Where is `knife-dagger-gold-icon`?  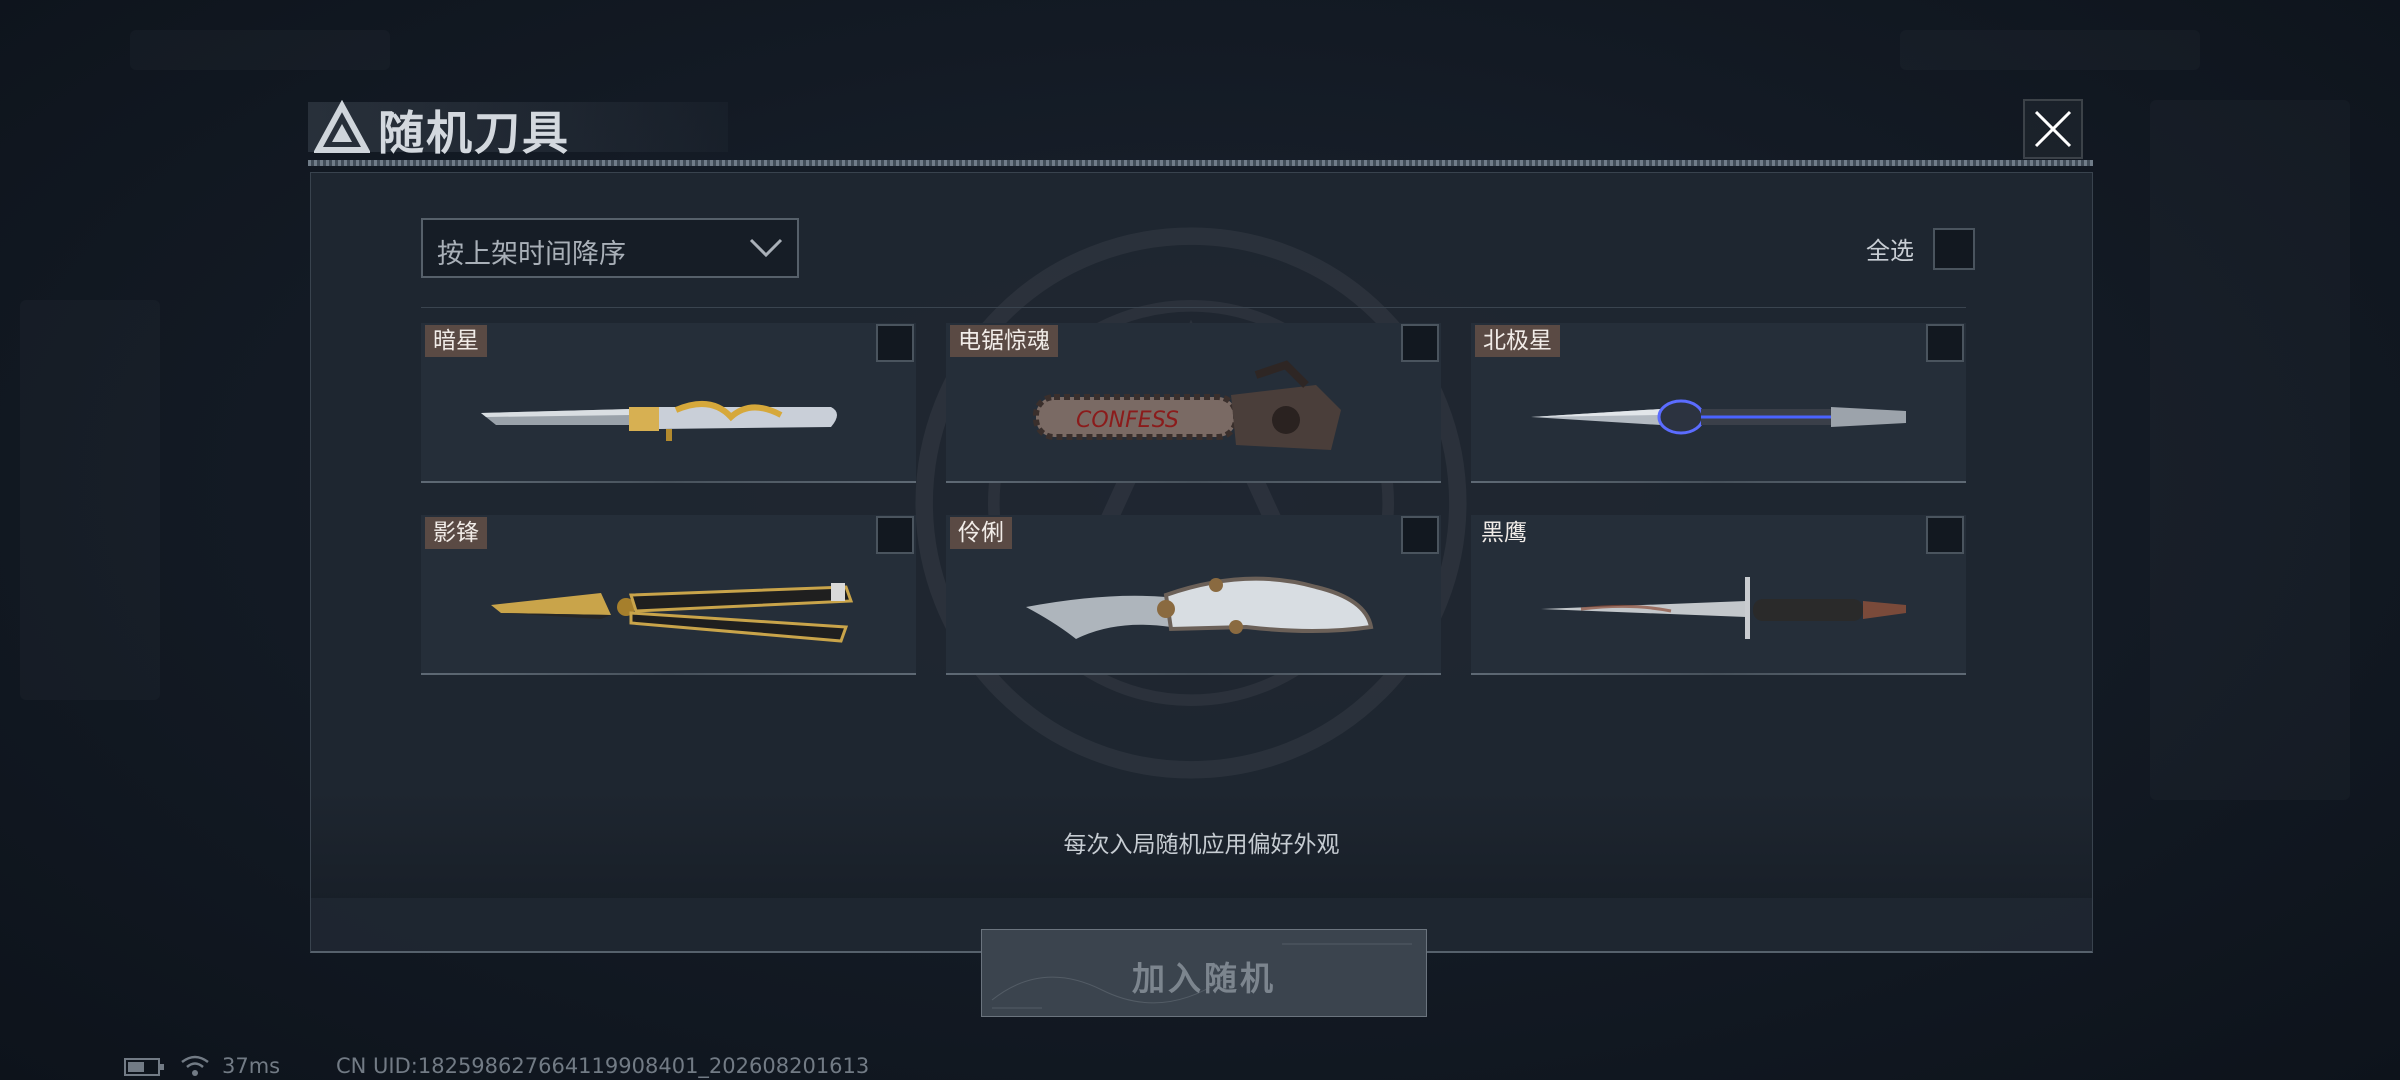
knife-dagger-gold-icon is located at coordinates (659, 420).